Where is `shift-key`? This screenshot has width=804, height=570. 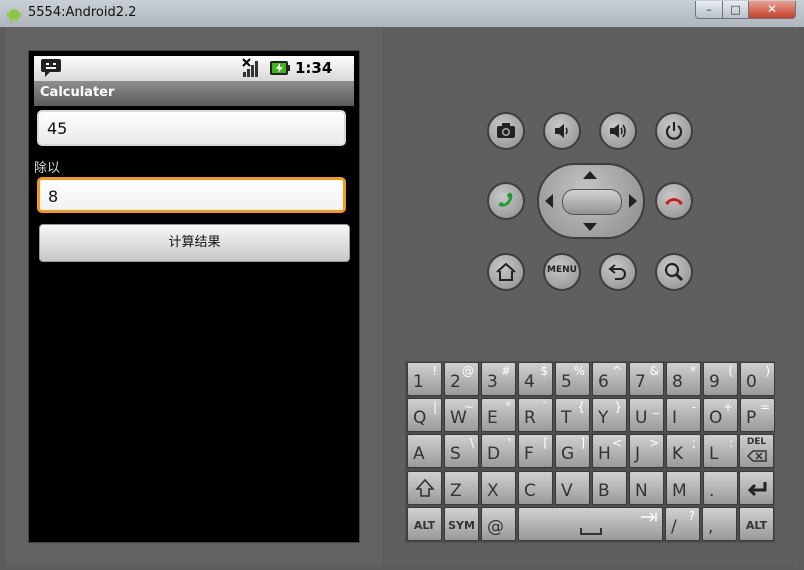 shift-key is located at coordinates (424, 488).